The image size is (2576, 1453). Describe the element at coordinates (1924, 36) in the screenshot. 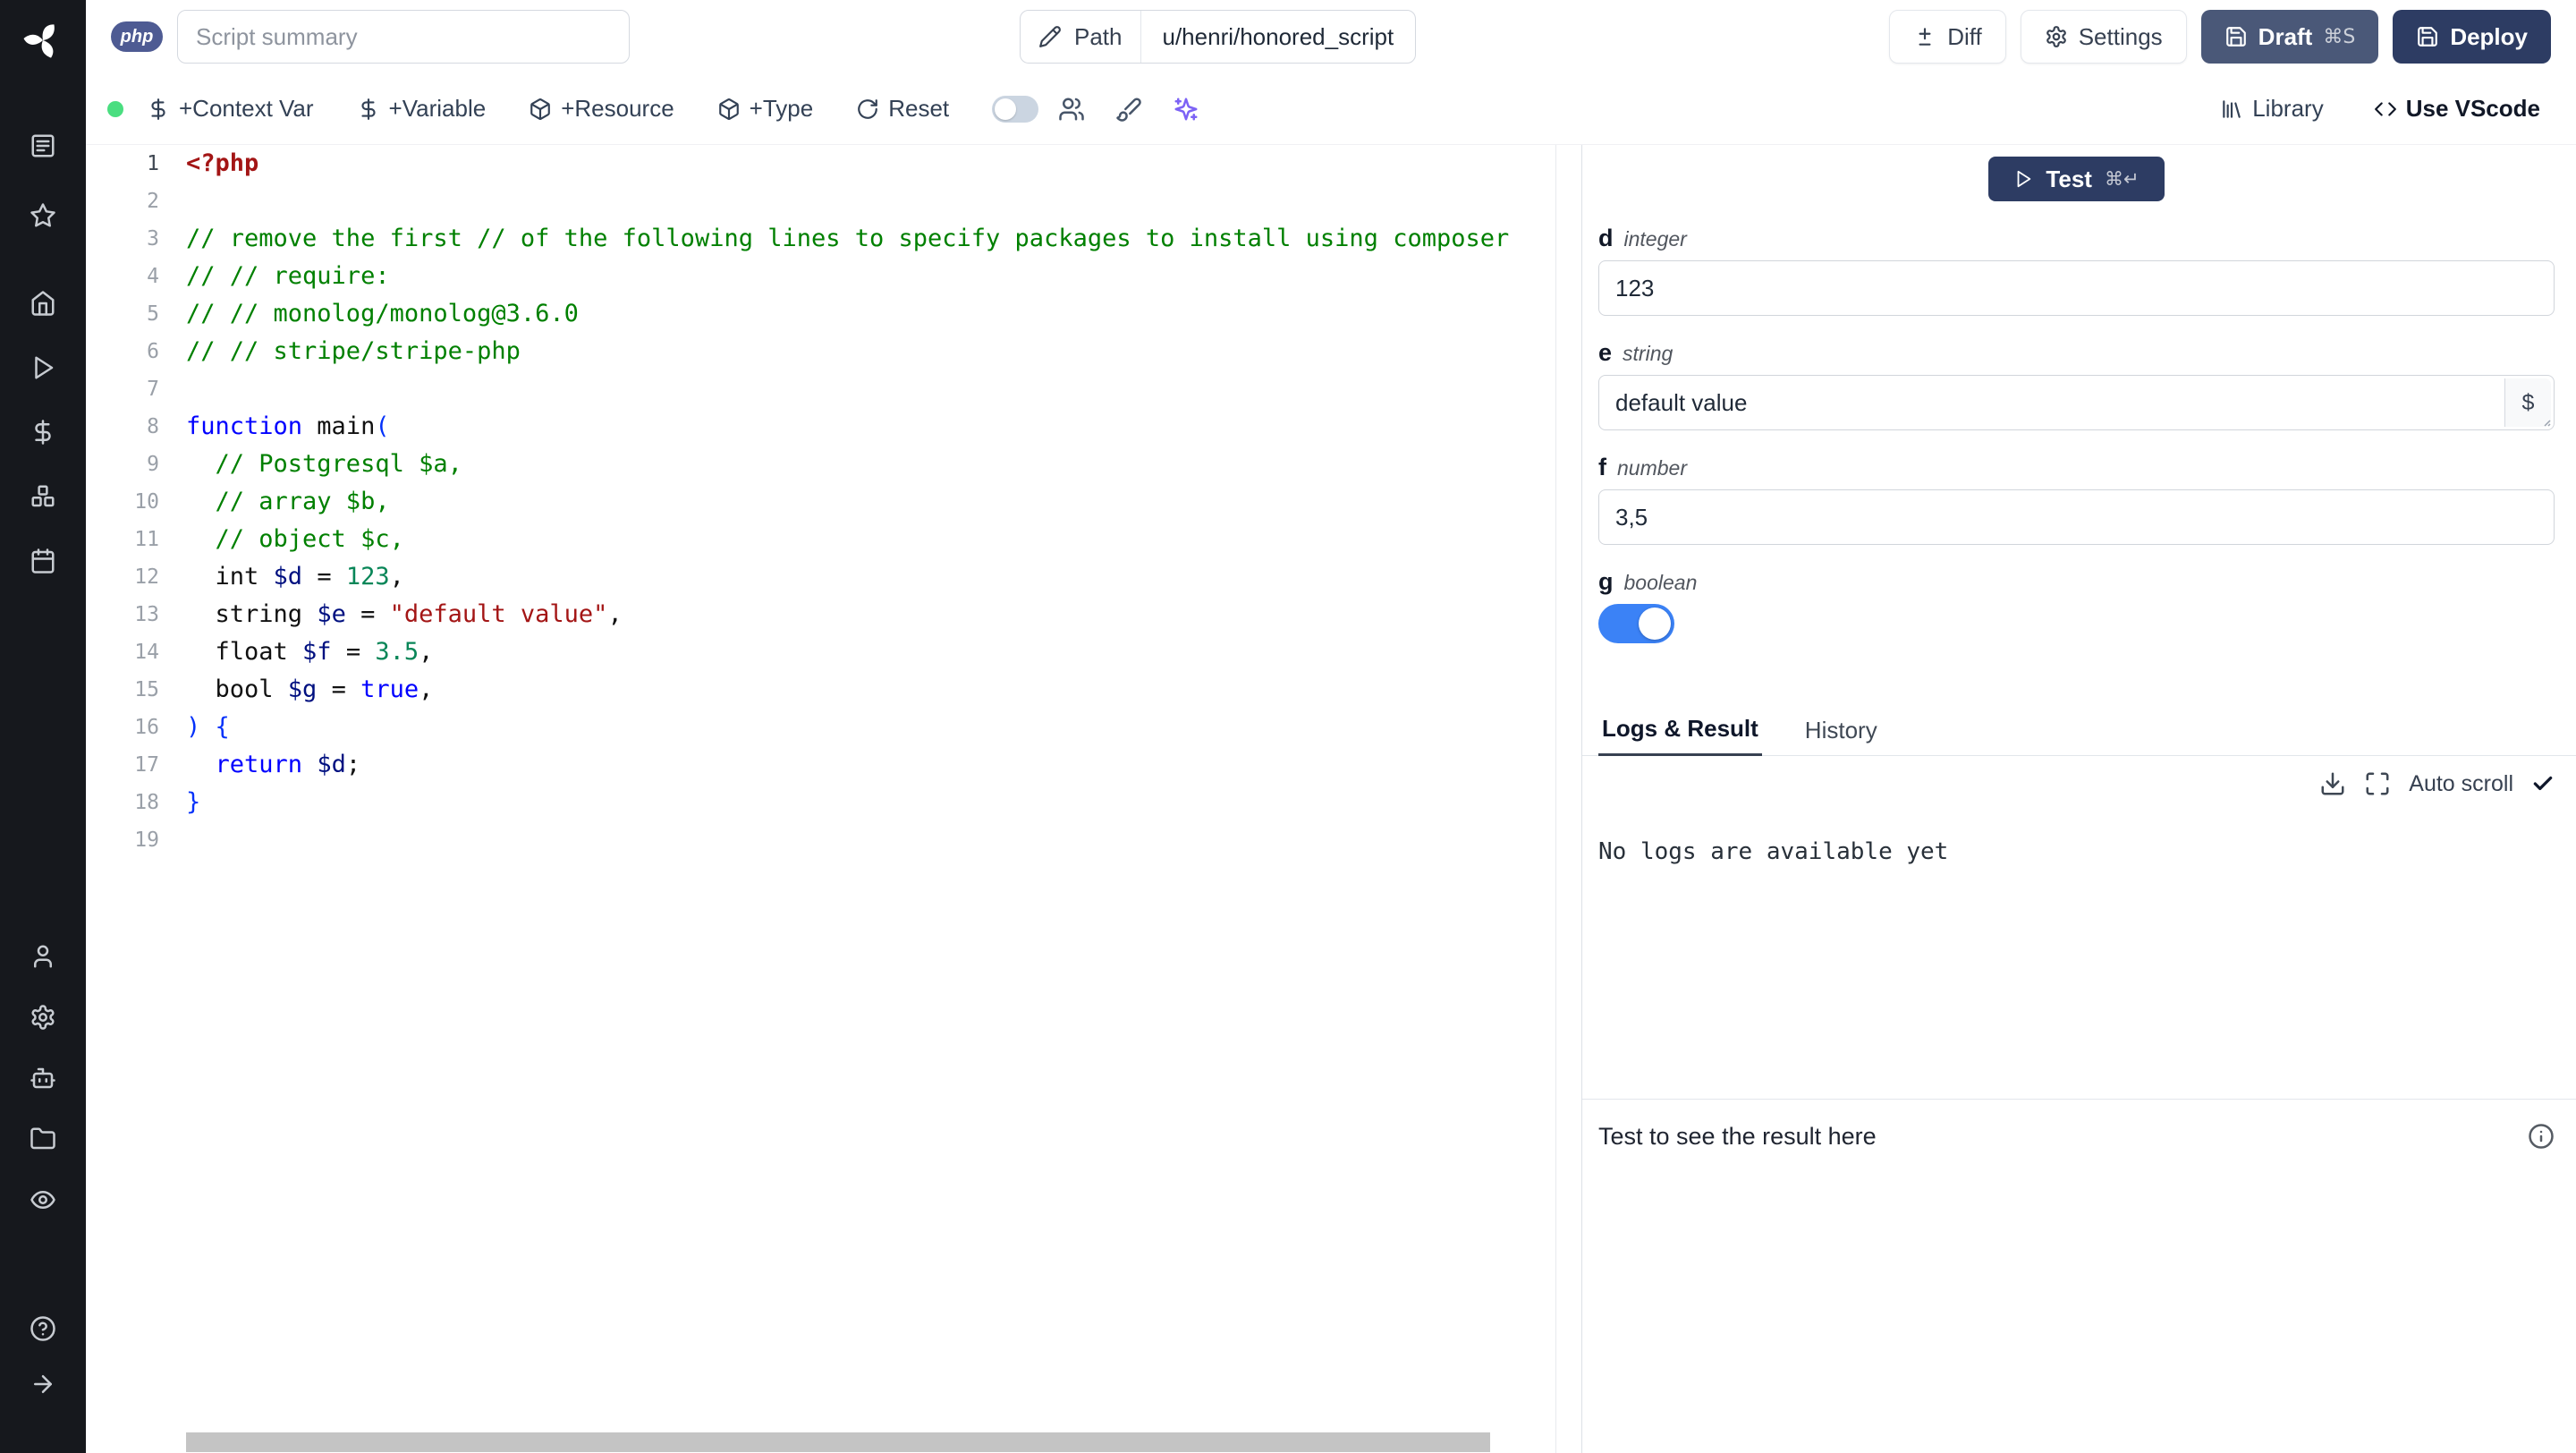

I see `diff-icon` at that location.